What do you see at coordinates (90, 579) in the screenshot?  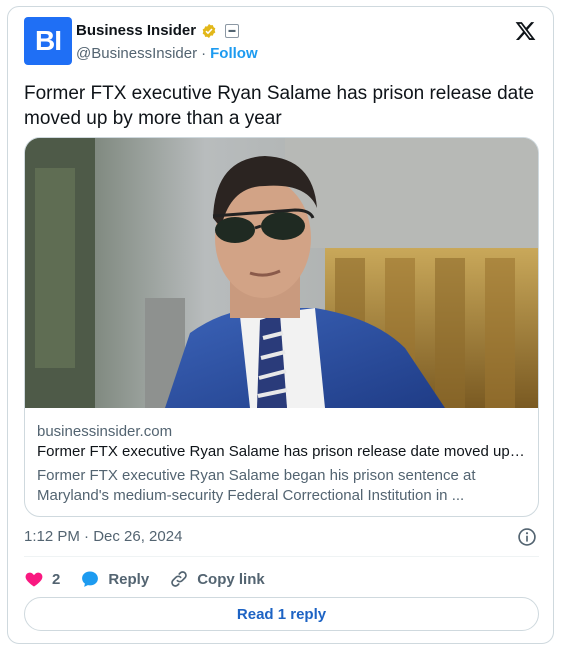 I see `reply-bubble-icon` at bounding box center [90, 579].